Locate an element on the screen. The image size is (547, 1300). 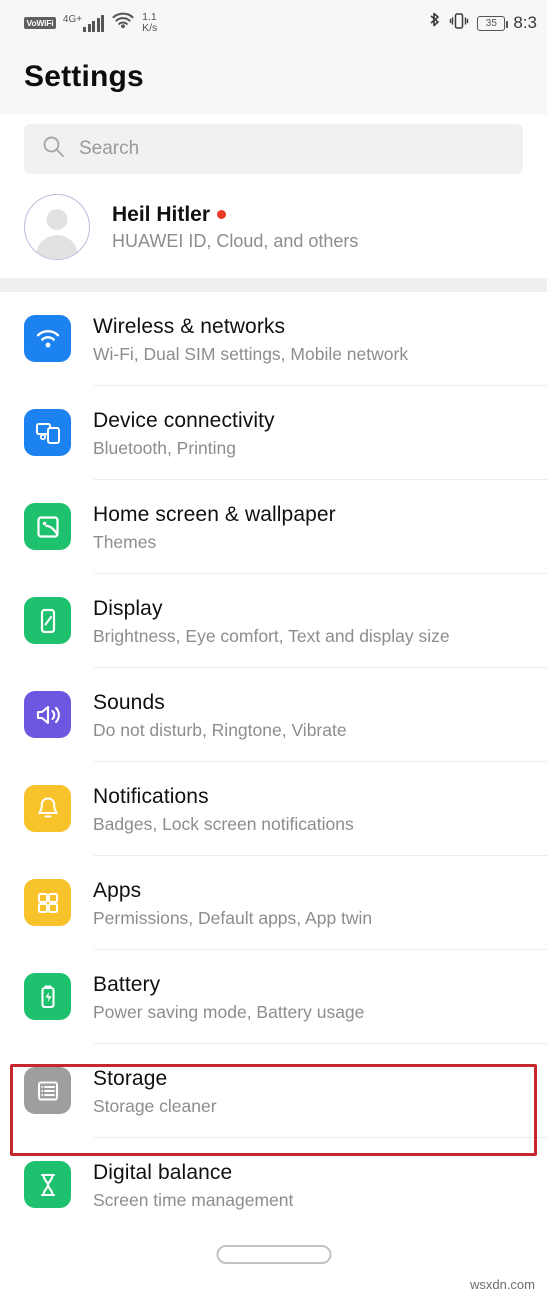
speaker-sound-icon is located at coordinates (47, 714).